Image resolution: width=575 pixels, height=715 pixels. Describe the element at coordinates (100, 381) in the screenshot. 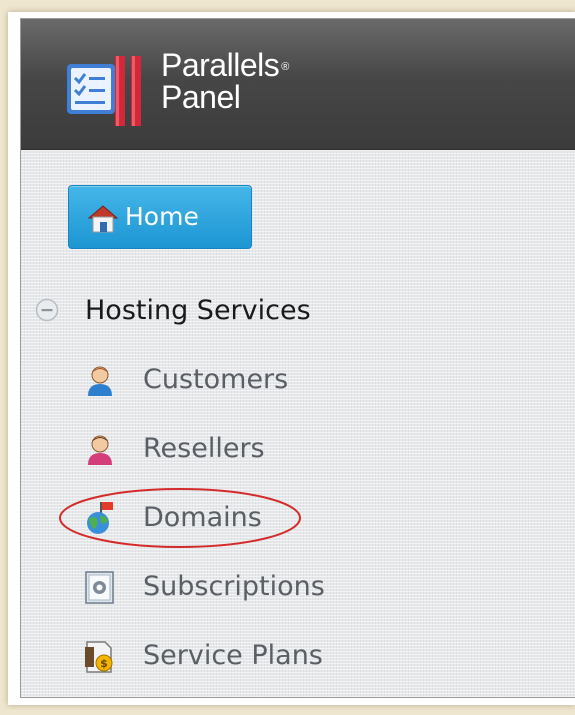

I see `customer-icon` at that location.